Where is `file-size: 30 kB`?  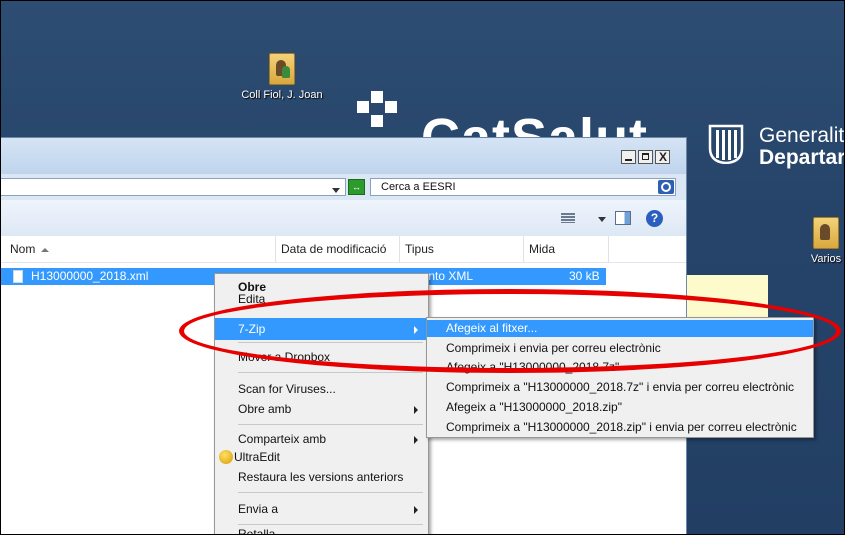
file-size: 30 kB is located at coordinates (584, 276).